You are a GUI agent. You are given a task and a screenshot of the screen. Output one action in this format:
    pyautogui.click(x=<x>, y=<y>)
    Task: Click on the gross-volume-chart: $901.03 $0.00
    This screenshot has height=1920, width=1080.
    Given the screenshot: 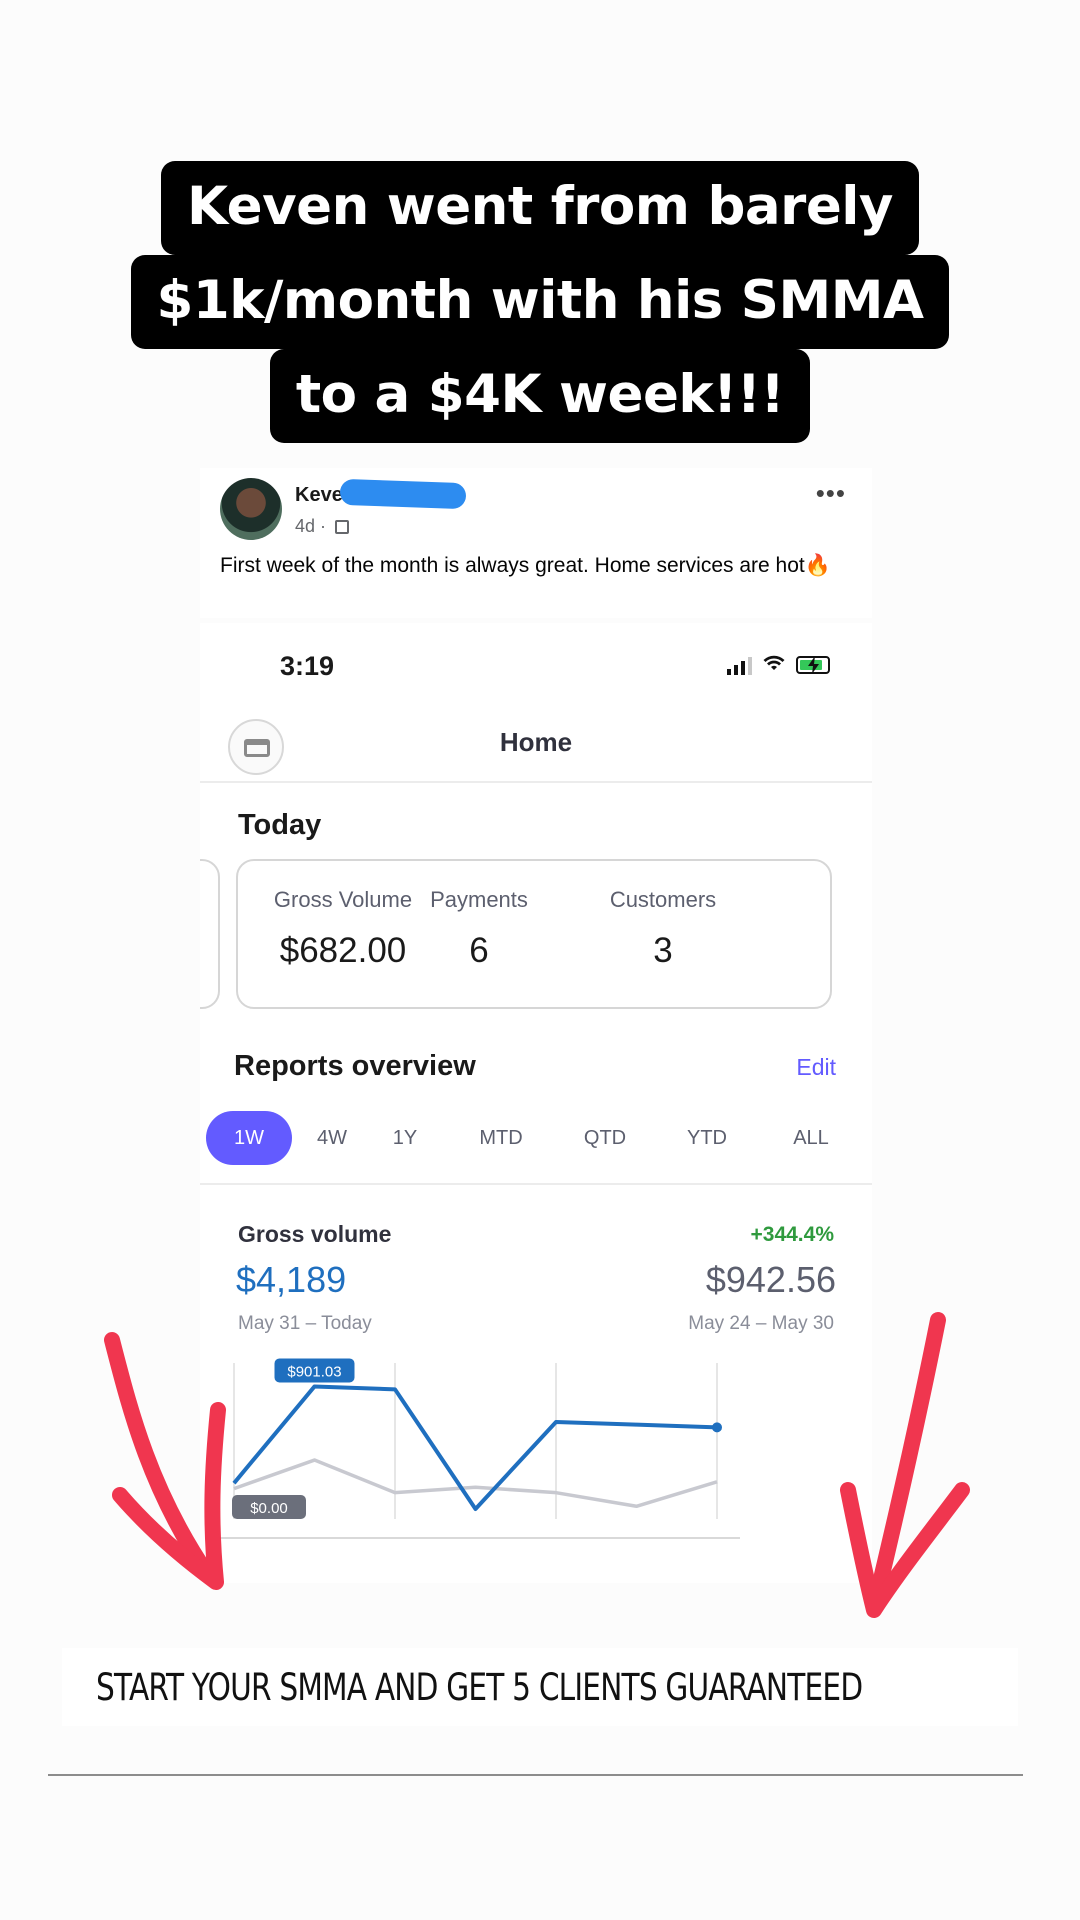 What is the action you would take?
    pyautogui.click(x=536, y=1453)
    